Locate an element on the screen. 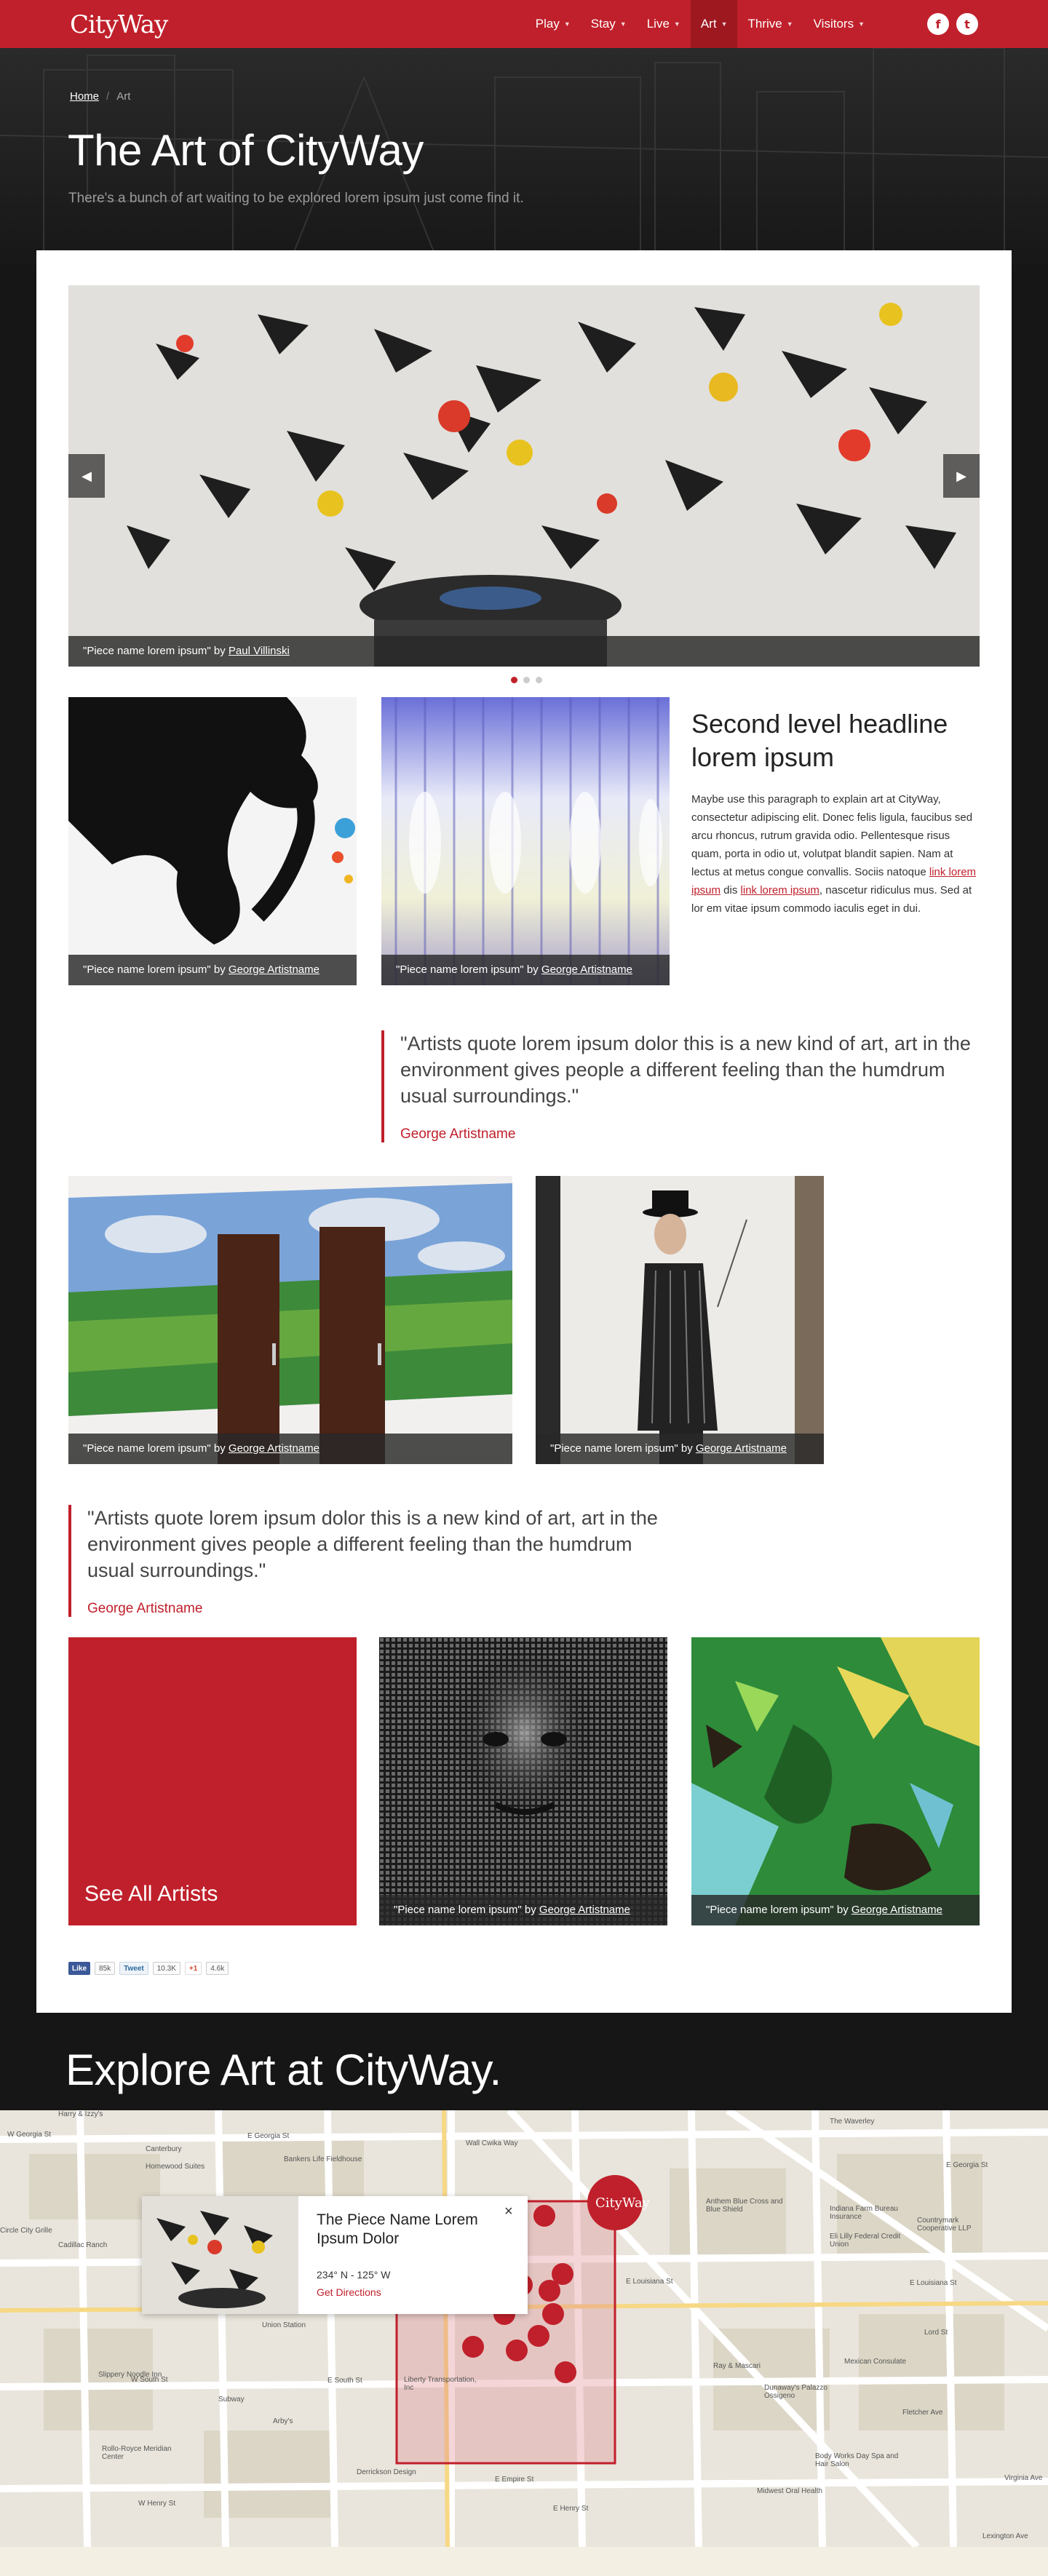  nav-item-thrive: Thrive ▼ is located at coordinates (770, 24).